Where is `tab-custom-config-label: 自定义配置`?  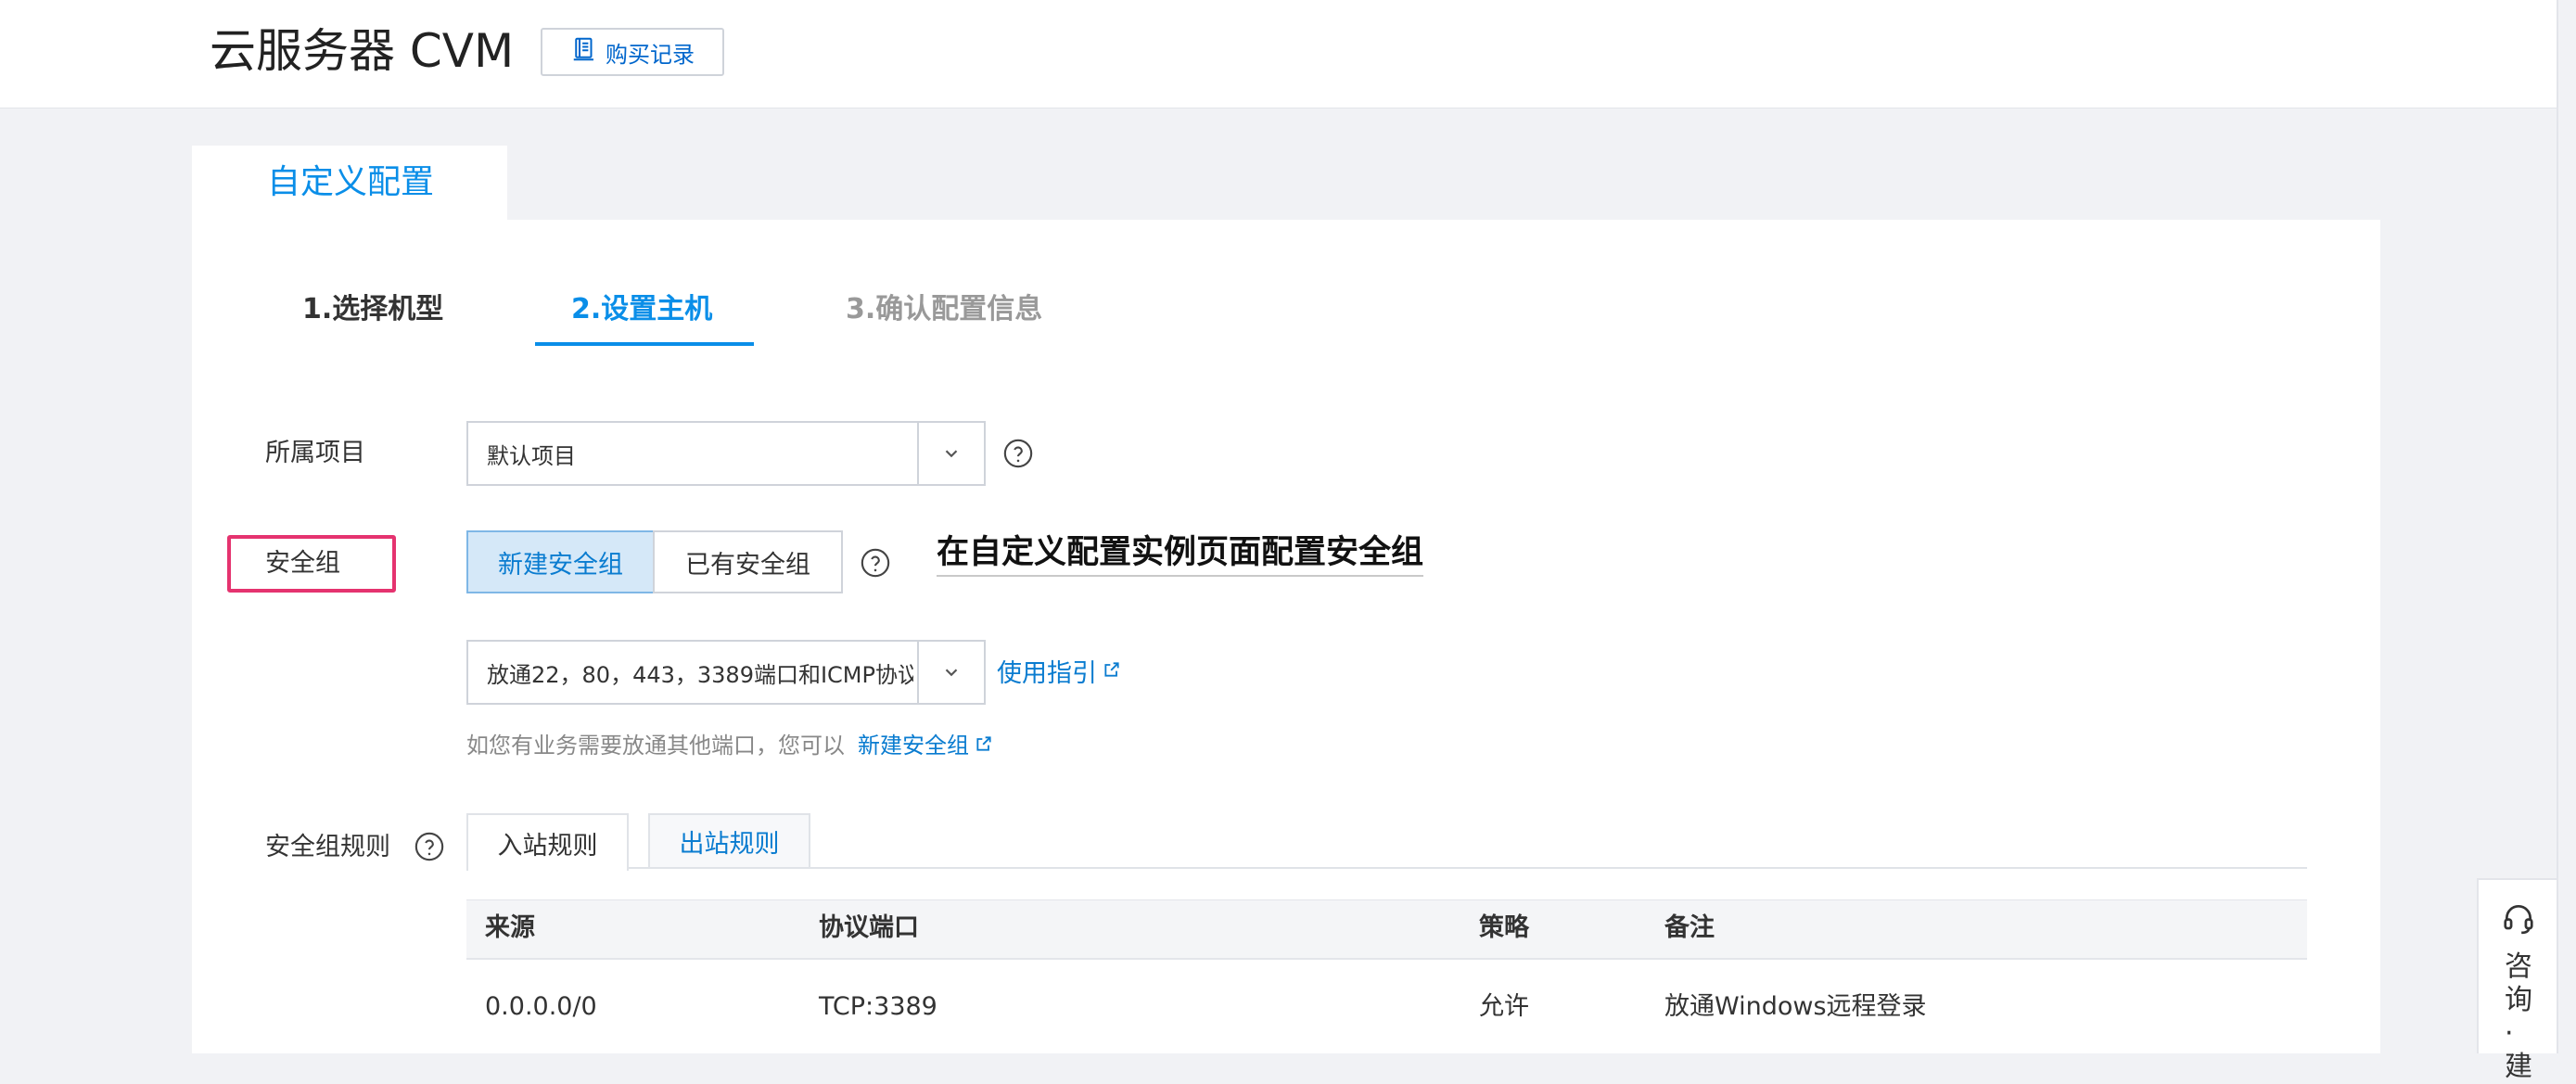
tab-custom-config-label: 自定义配置 is located at coordinates (351, 182).